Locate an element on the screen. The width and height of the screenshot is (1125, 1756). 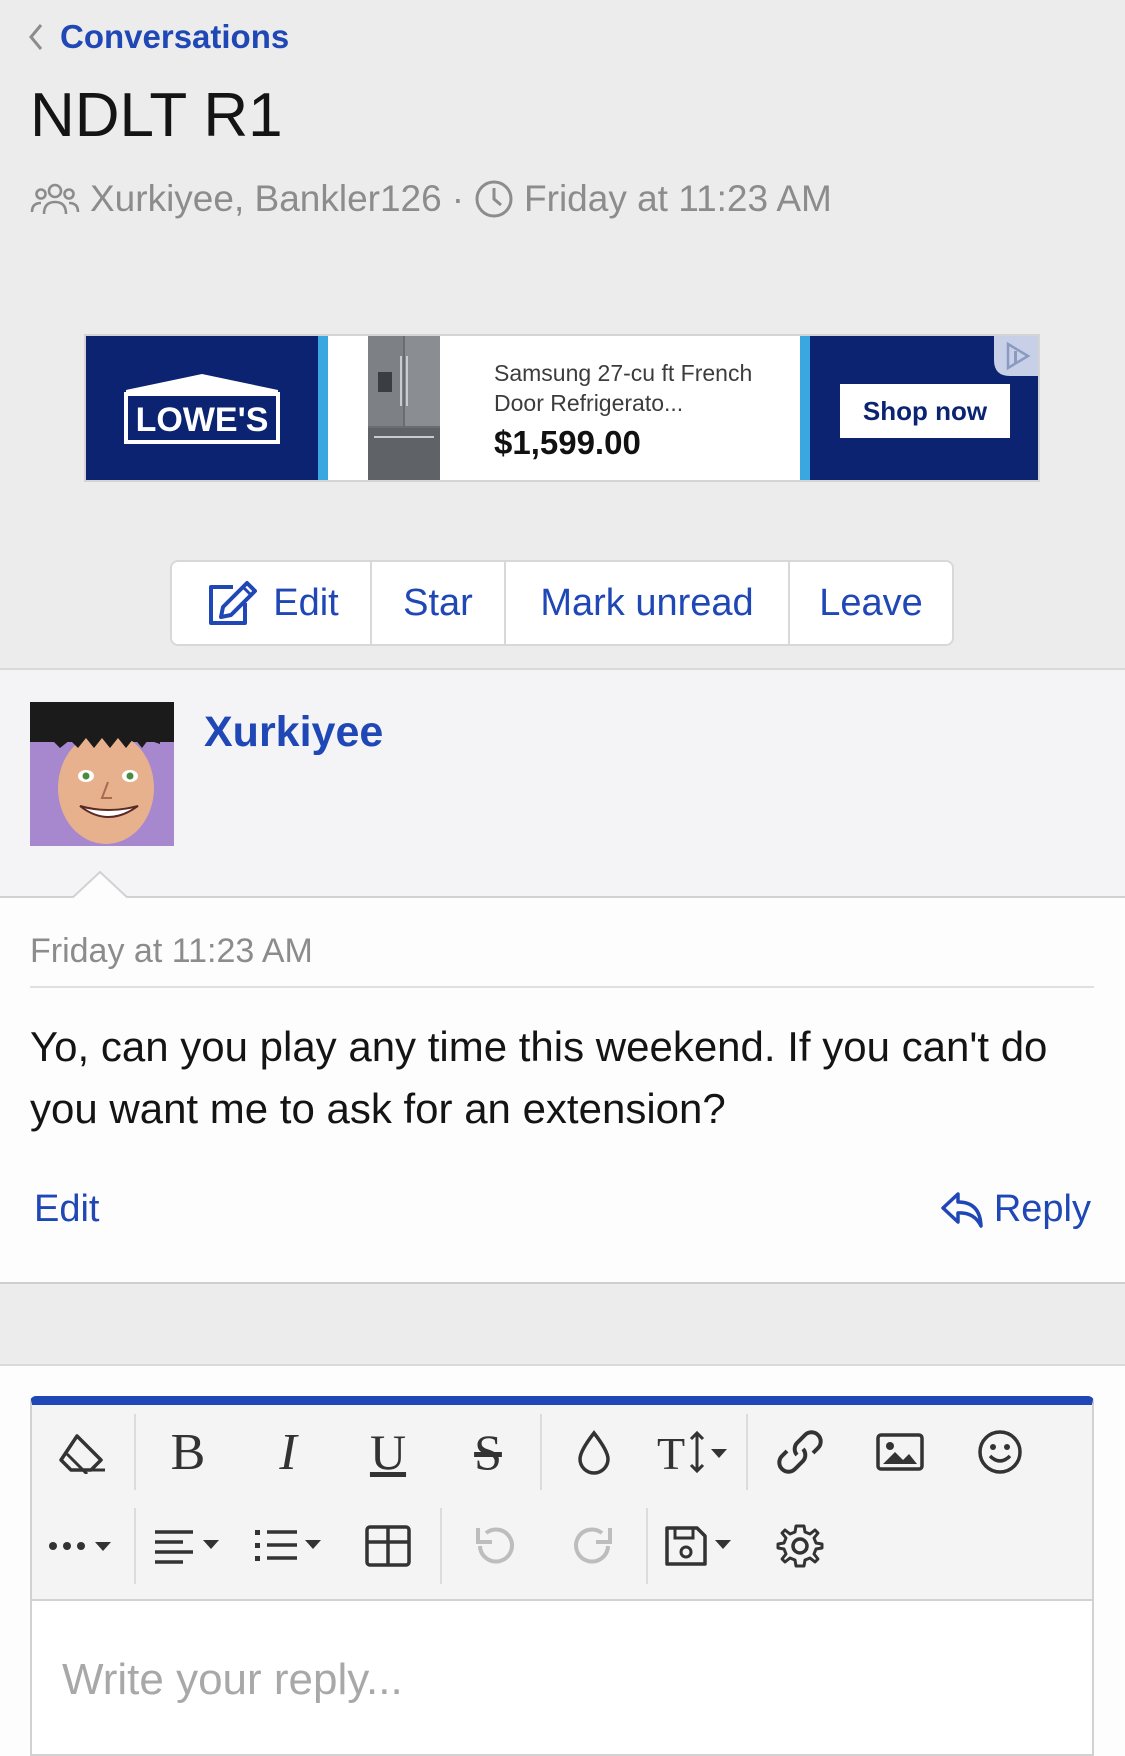
chevron-left-icon is located at coordinates (36, 37).